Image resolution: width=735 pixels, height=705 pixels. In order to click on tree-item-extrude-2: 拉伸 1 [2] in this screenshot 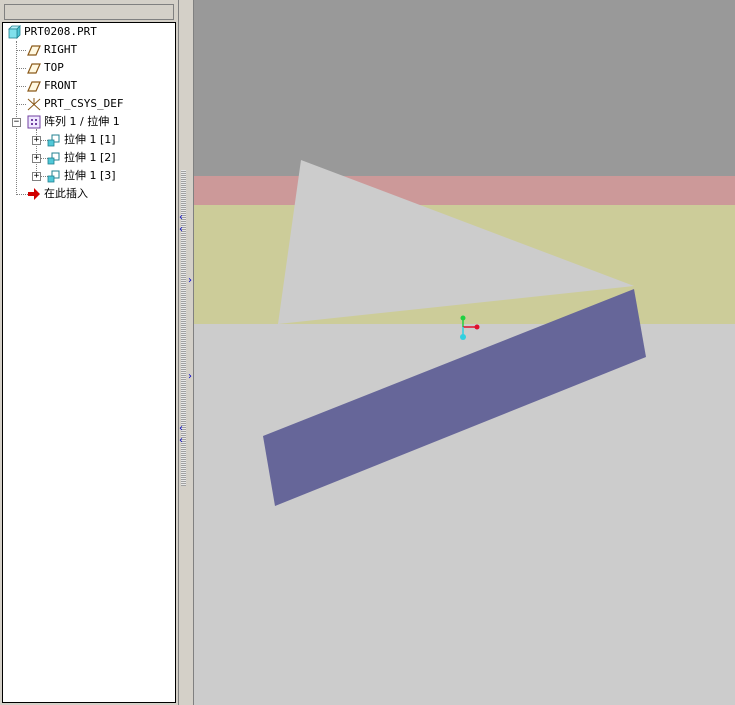, I will do `click(81, 158)`.